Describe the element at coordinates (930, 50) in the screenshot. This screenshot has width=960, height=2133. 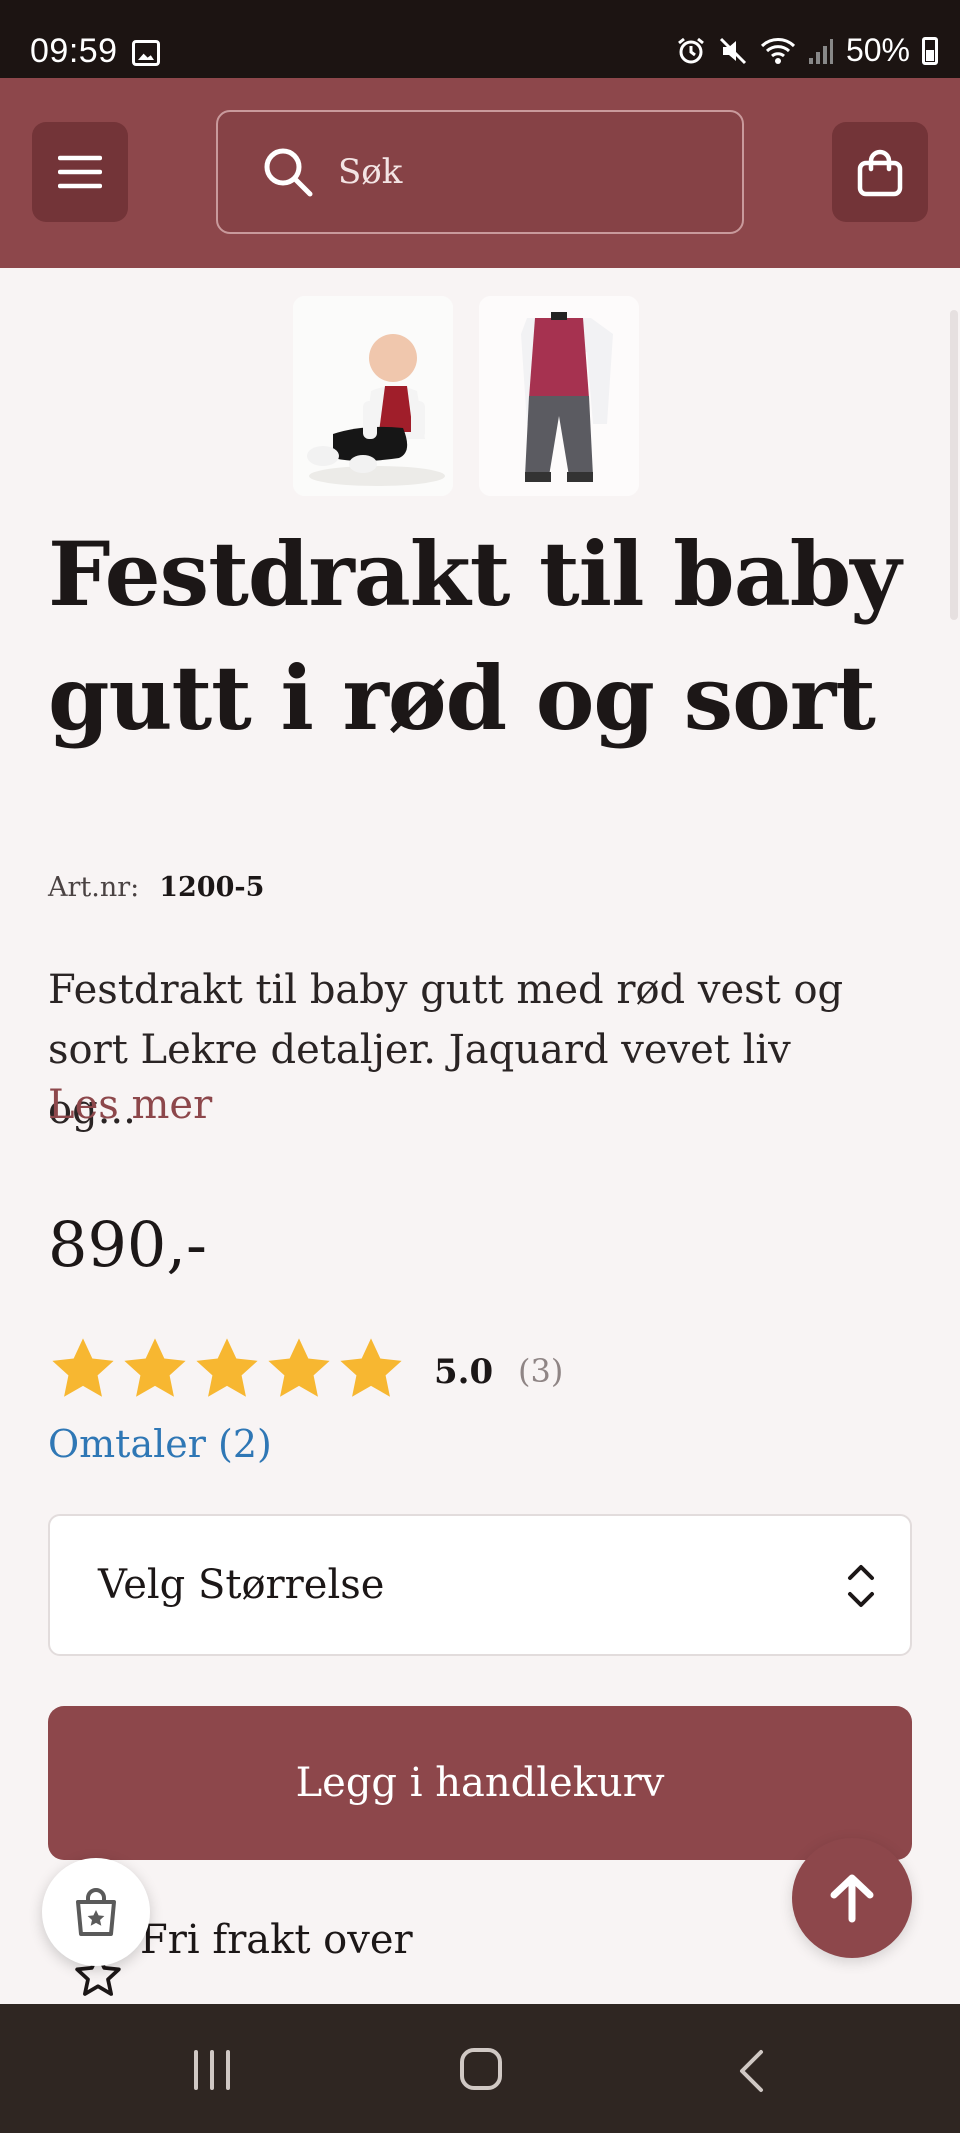
I see `battery-icon` at that location.